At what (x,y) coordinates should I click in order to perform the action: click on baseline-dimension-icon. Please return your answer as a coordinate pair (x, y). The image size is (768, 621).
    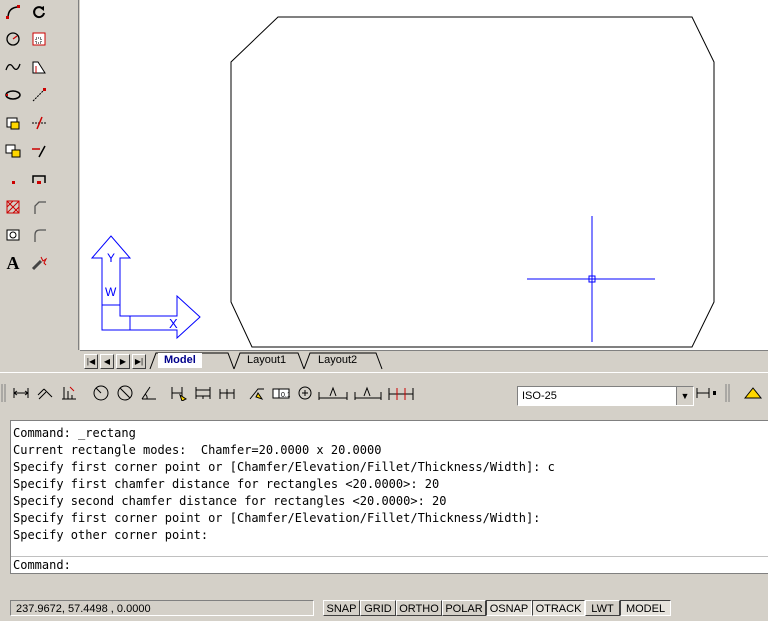
    Looking at the image, I should click on (203, 393).